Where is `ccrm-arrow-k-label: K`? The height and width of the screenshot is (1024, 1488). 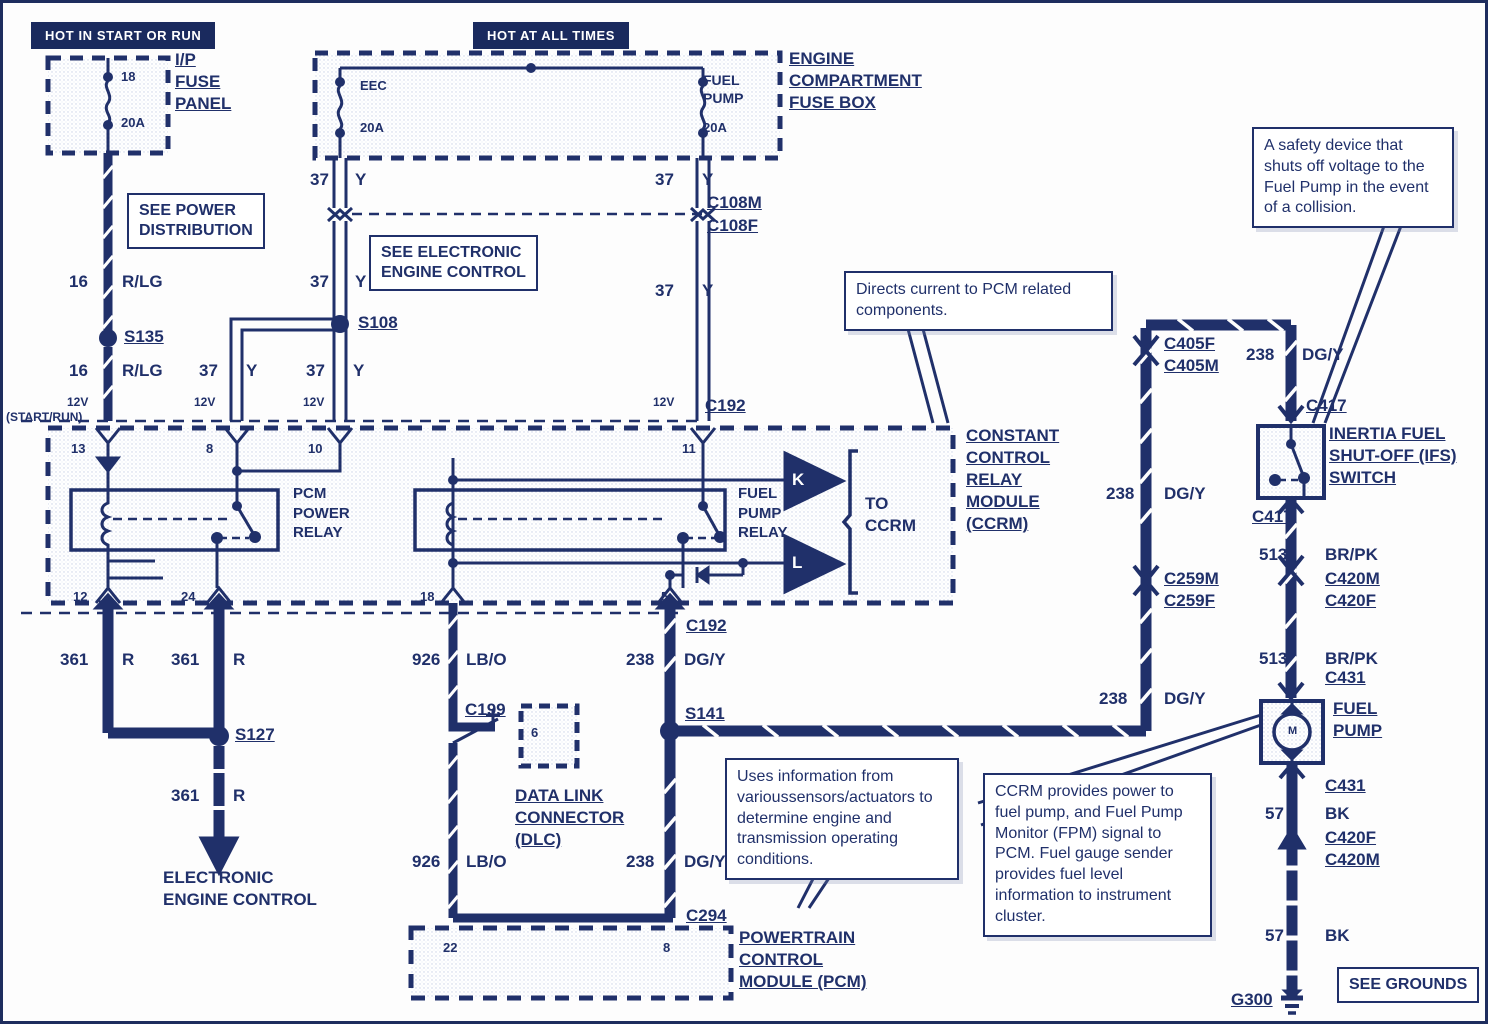
ccrm-arrow-k-label: K is located at coordinates (798, 479).